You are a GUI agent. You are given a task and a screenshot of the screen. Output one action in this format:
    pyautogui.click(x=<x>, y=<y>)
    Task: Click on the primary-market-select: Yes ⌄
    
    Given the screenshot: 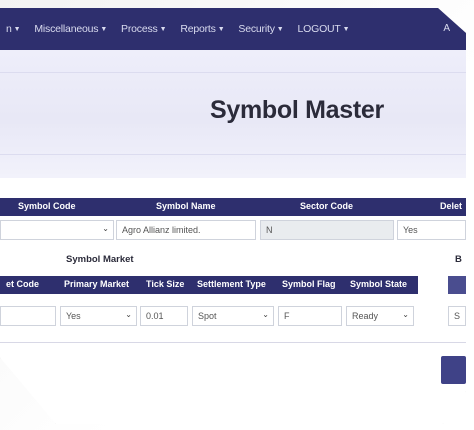 What is the action you would take?
    pyautogui.click(x=98, y=316)
    